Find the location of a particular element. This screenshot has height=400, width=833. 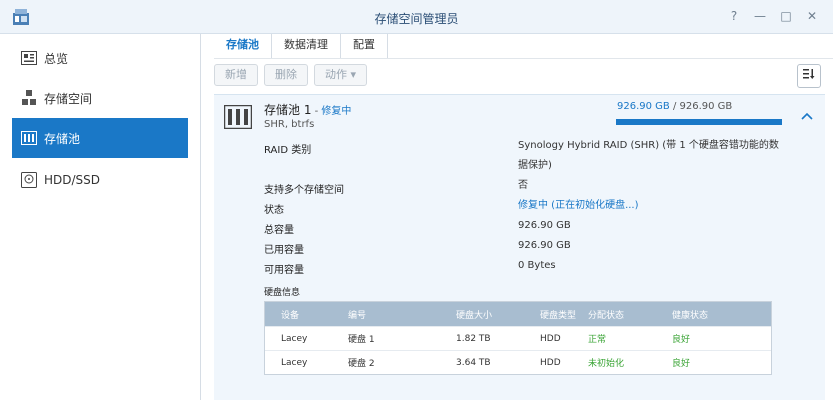

prop-value-status: 修复中 (正在初始化硬盘...) is located at coordinates (653, 206).